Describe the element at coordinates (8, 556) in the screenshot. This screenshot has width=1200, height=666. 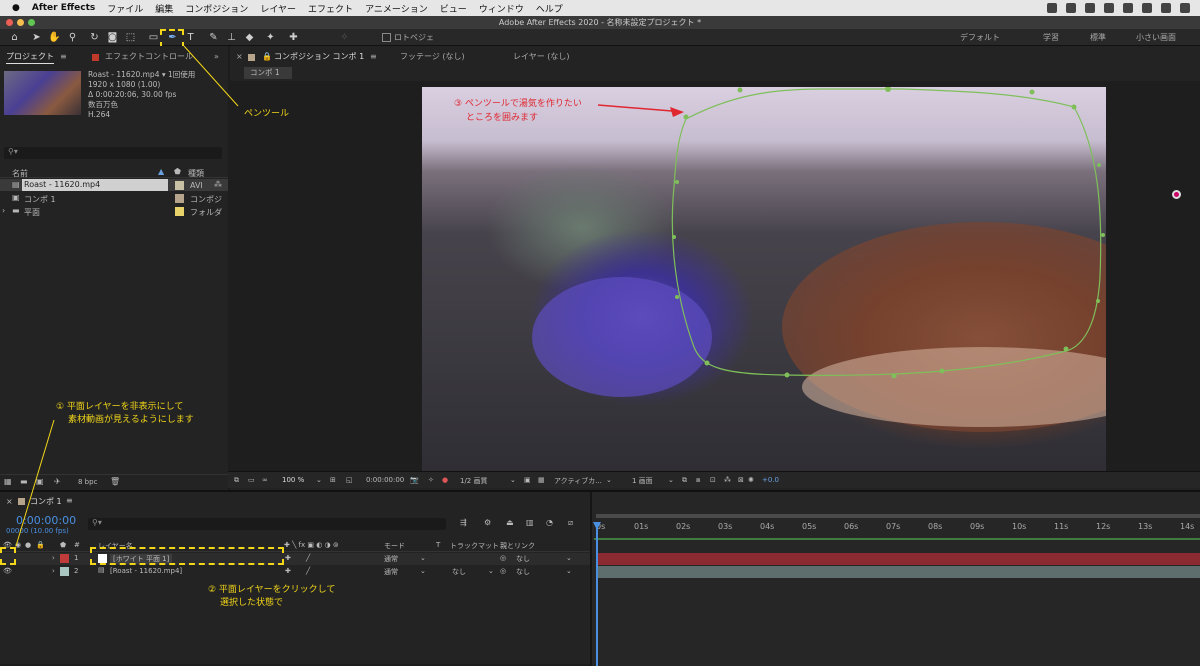
I see `eye-toggle-highlight` at that location.